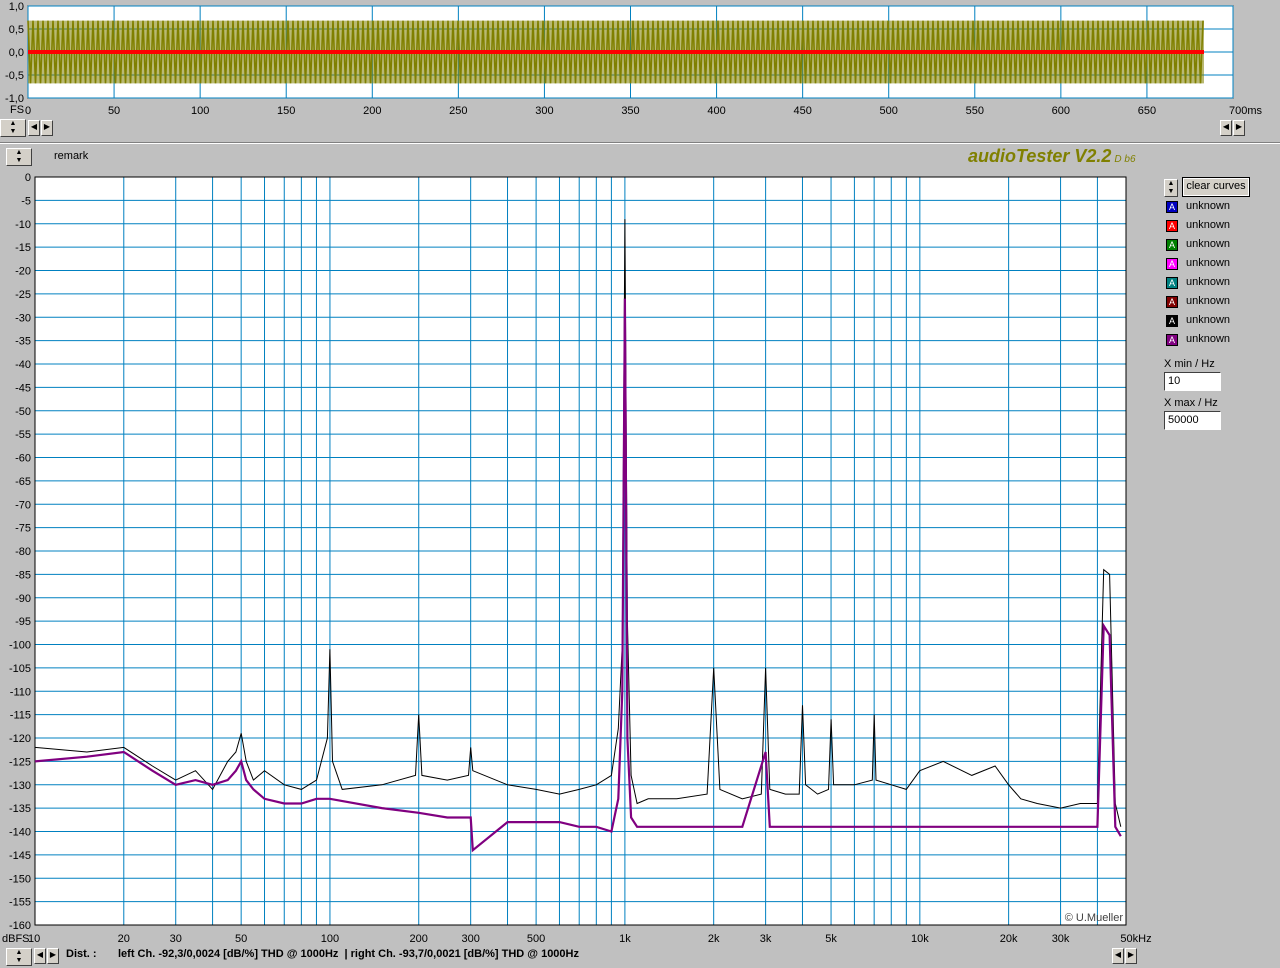 This screenshot has width=1280, height=968. What do you see at coordinates (23, 295) in the screenshot?
I see `spectrum-y-tick-label: -25` at bounding box center [23, 295].